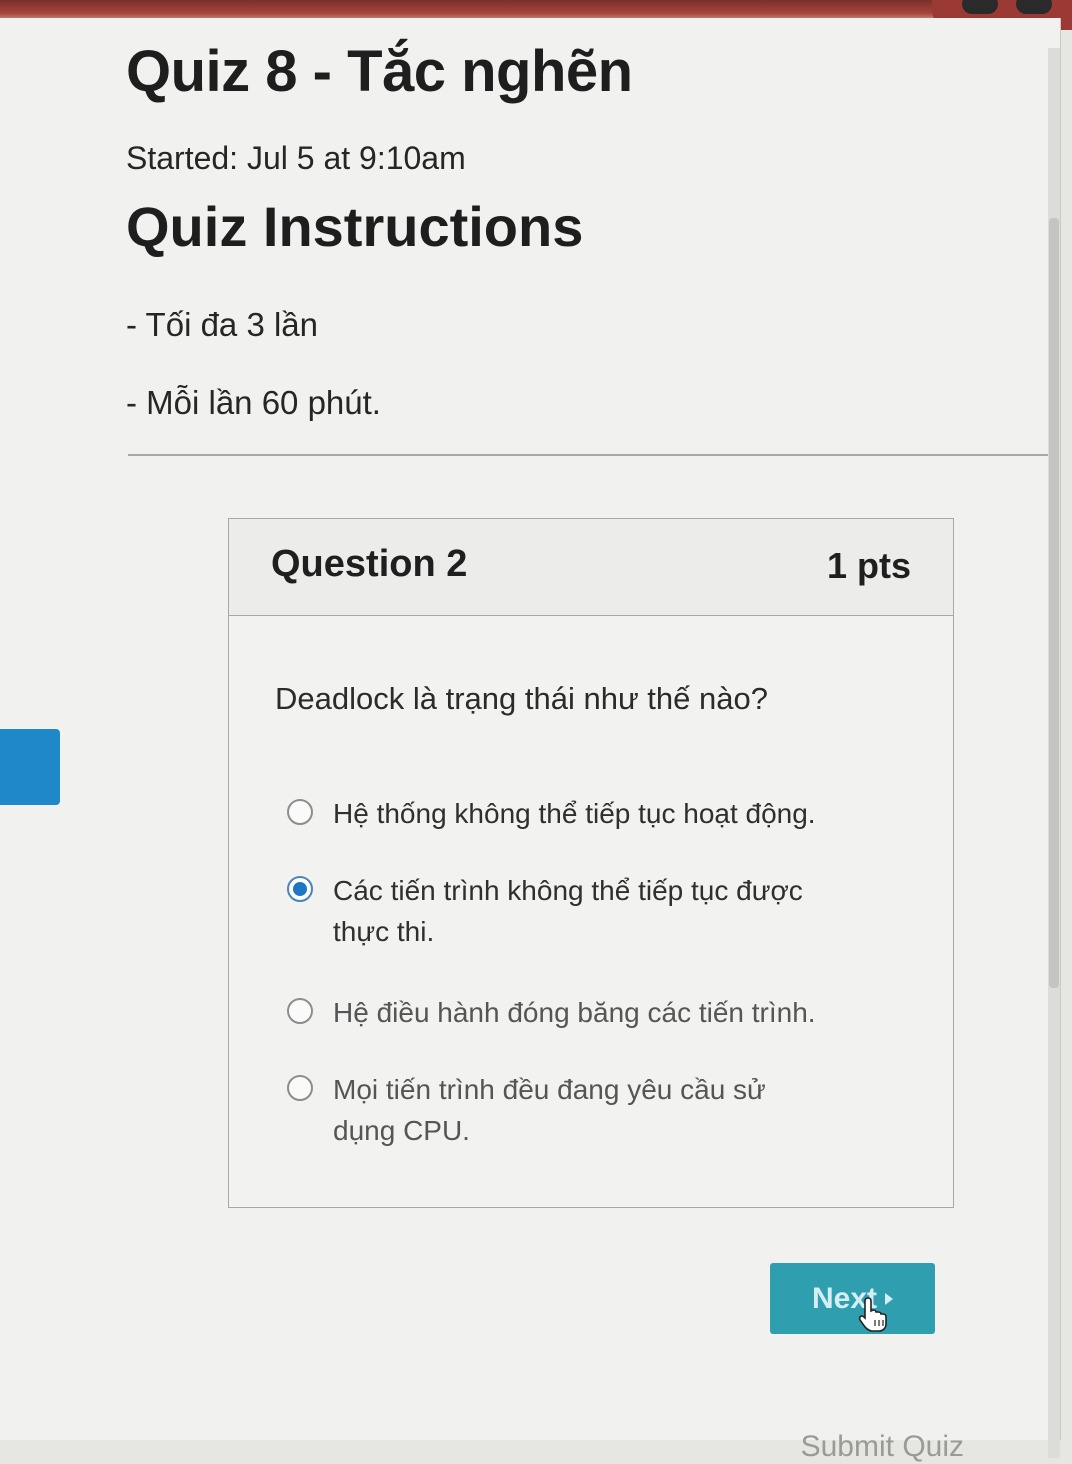  What do you see at coordinates (253, 402) in the screenshot?
I see `instruction-line: - Mỗi lần 60 phút.` at bounding box center [253, 402].